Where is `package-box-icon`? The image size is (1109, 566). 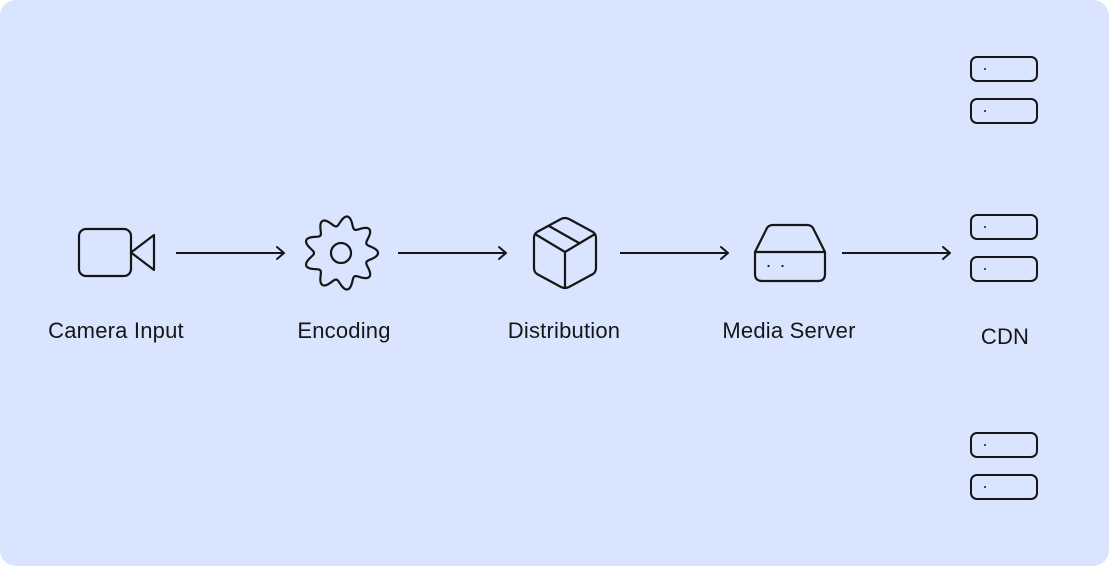 package-box-icon is located at coordinates (565, 253).